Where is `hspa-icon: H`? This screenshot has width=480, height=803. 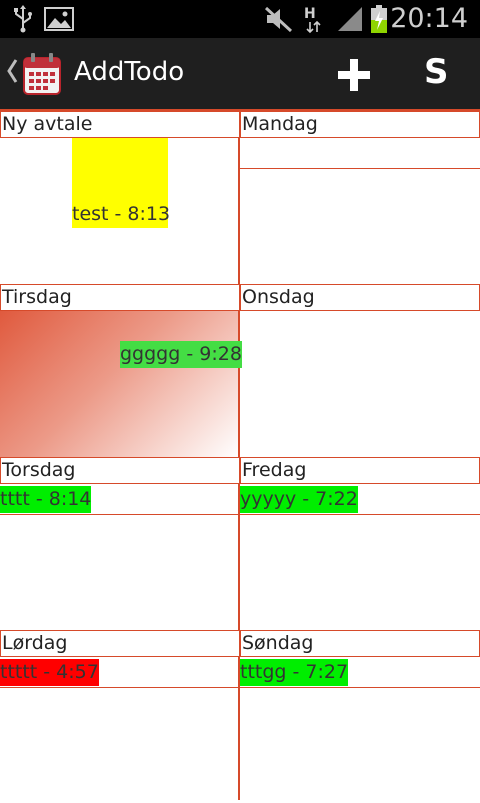 hspa-icon: H is located at coordinates (312, 20).